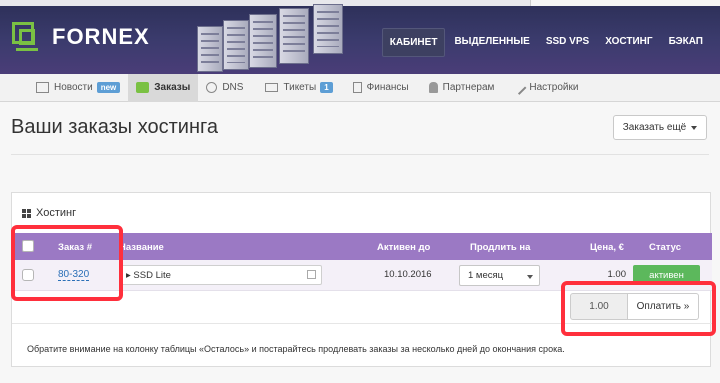 The image size is (720, 383). I want to click on globe-icon, so click(212, 87).